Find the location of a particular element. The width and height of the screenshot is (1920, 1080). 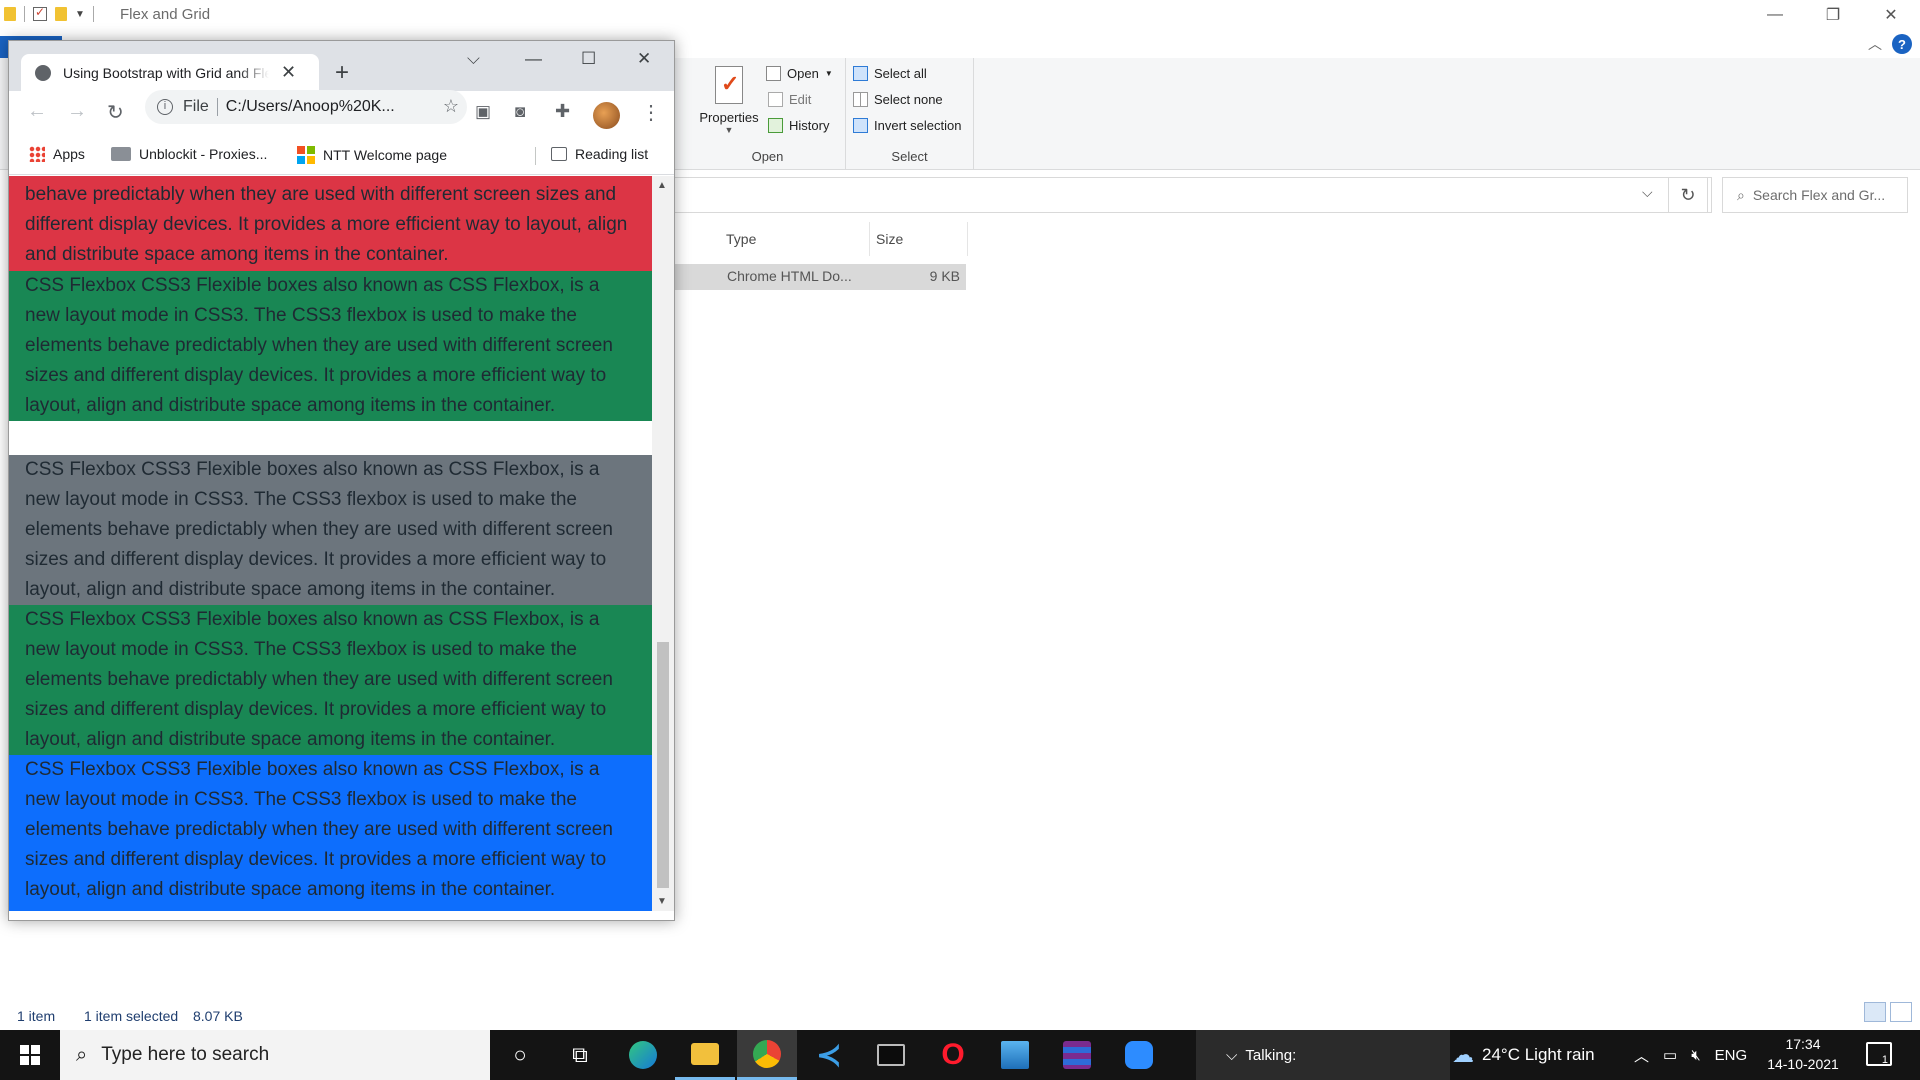

bookmark-label: Apps is located at coordinates (69, 154).